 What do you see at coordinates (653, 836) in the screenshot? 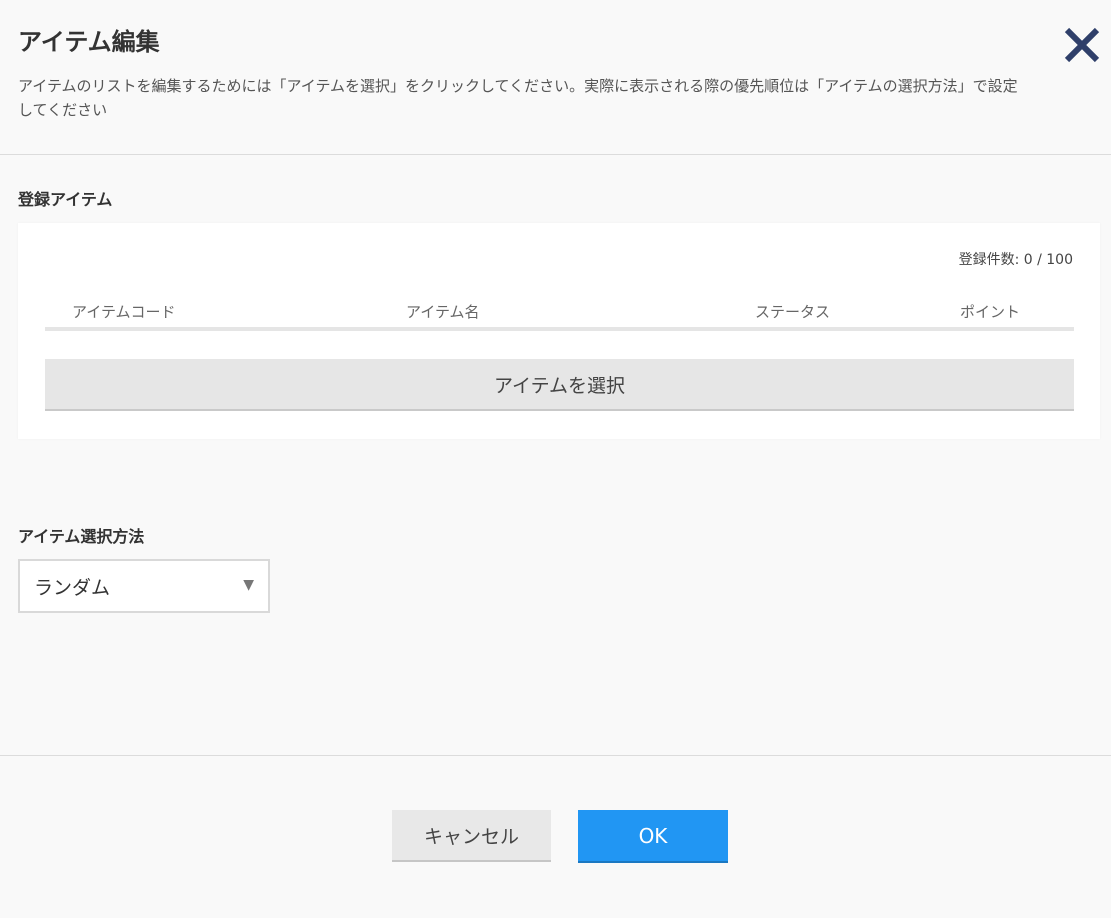
I see `ok-button: OK` at bounding box center [653, 836].